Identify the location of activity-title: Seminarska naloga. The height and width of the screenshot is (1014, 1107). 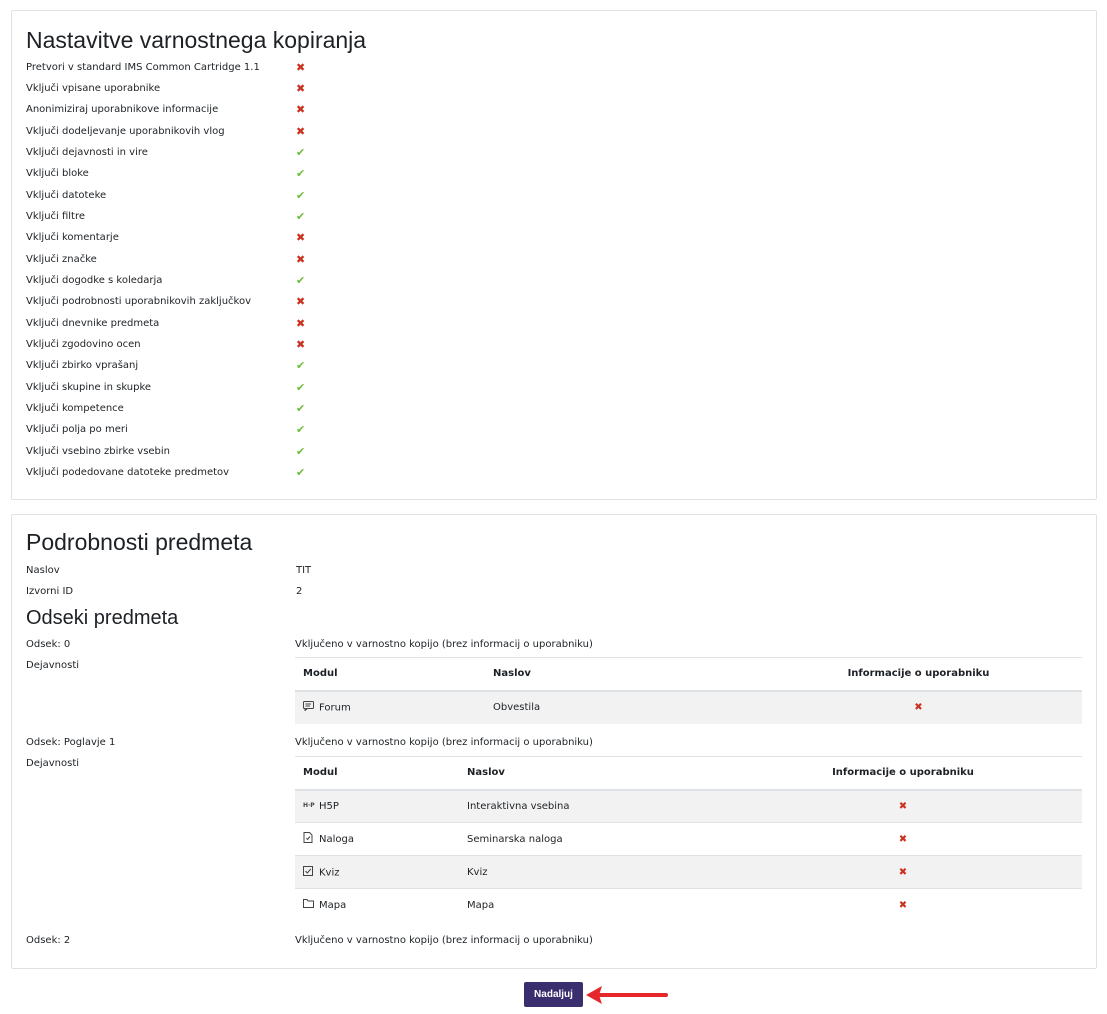
(591, 839).